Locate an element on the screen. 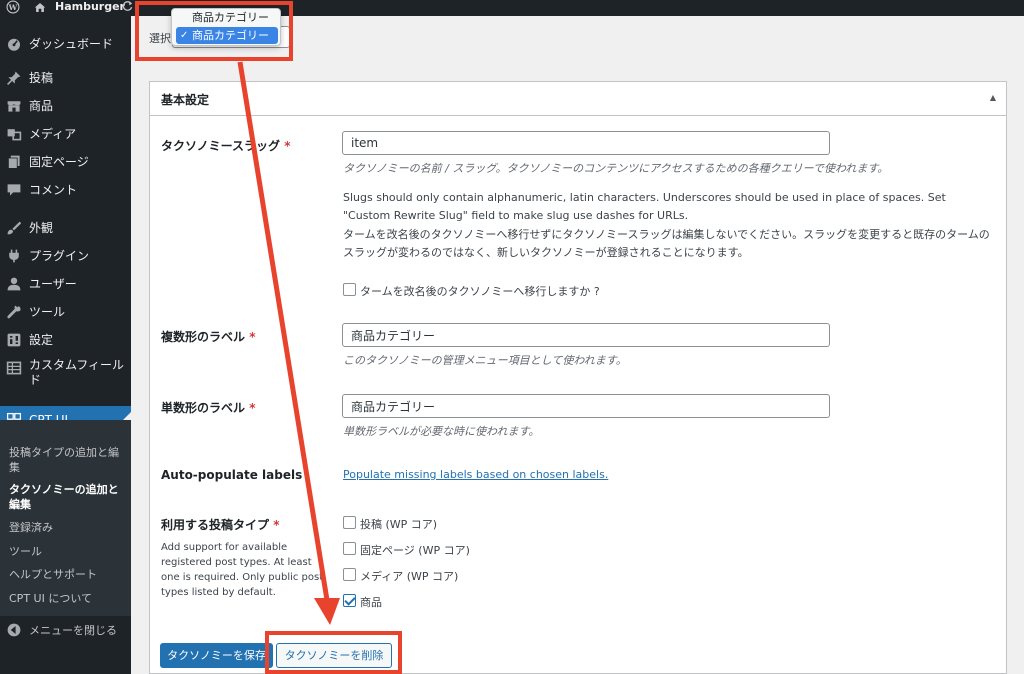 This screenshot has width=1024, height=674. sidebar-item-dashboard: ダッシュボード is located at coordinates (65, 44).